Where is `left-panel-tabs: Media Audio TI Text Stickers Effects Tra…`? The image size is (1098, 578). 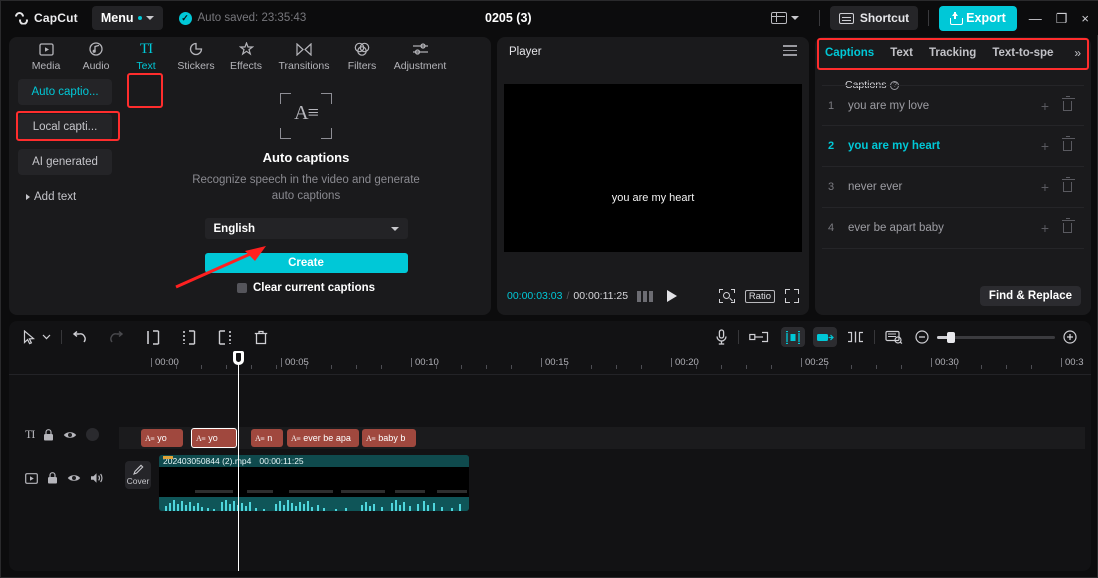 left-panel-tabs: Media Audio TI Text Stickers Effects Tra… is located at coordinates (250, 55).